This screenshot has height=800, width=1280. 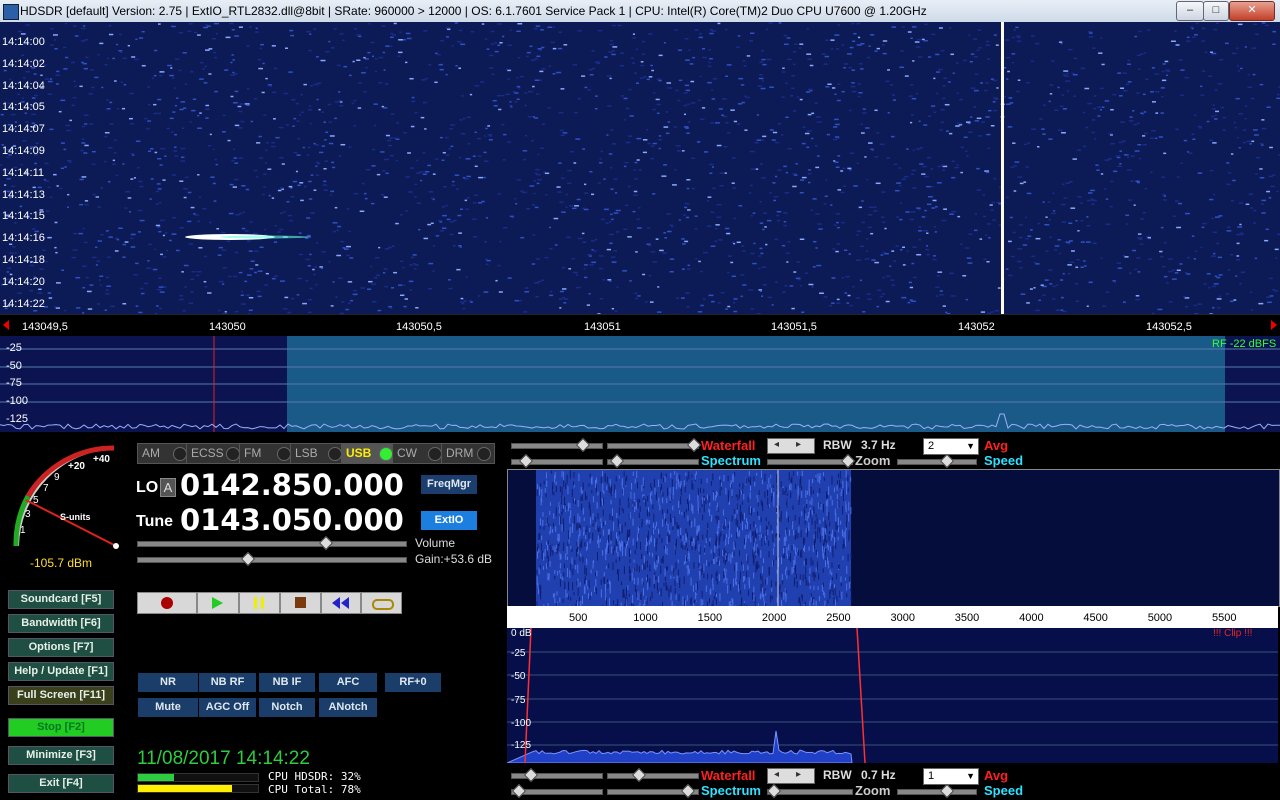 I want to click on db-label: -75, so click(x=14, y=383).